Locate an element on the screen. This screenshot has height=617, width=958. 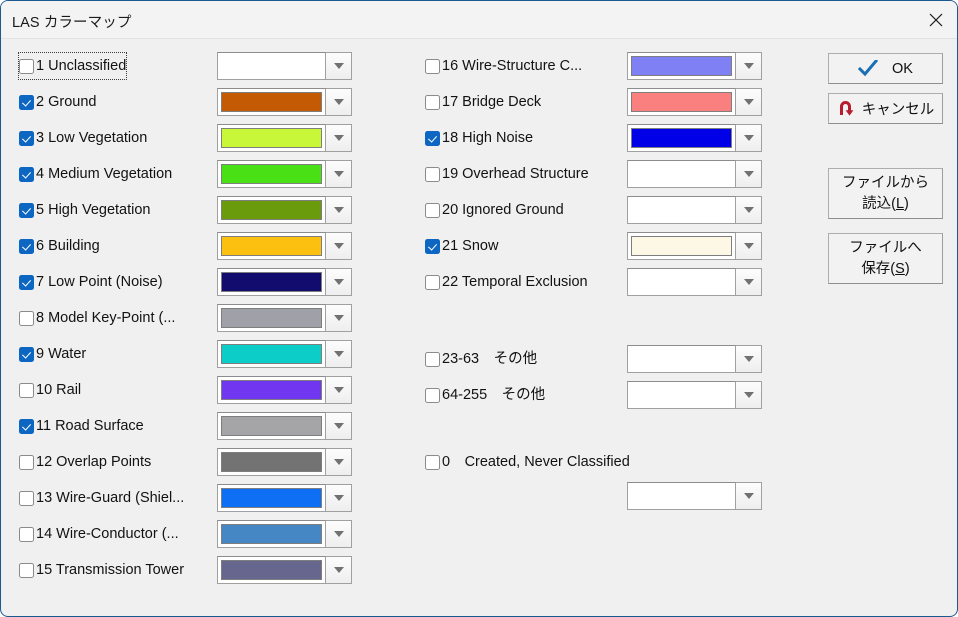
class-1-checkbox is located at coordinates (26, 66).